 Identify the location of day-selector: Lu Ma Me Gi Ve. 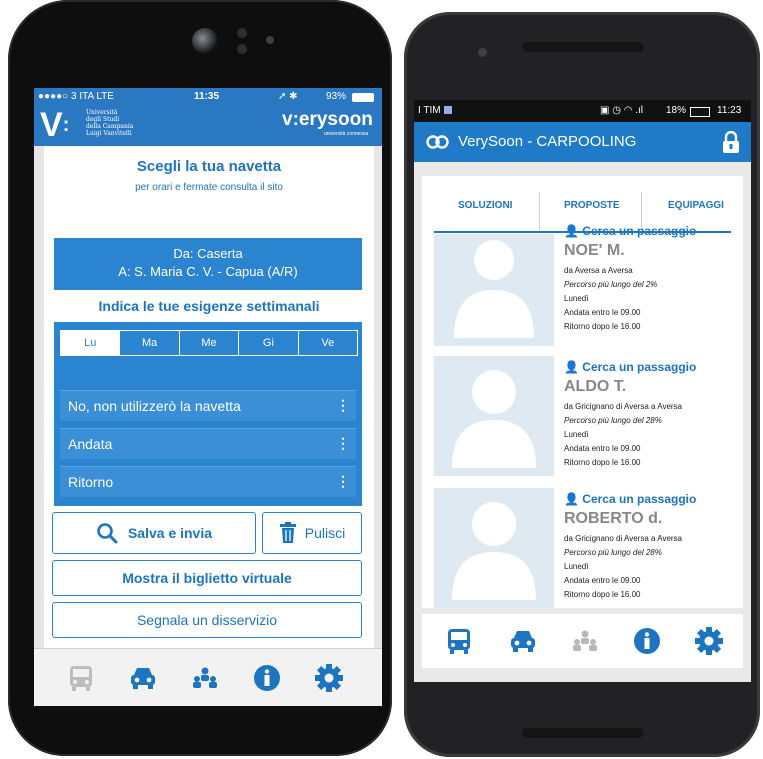
(209, 343).